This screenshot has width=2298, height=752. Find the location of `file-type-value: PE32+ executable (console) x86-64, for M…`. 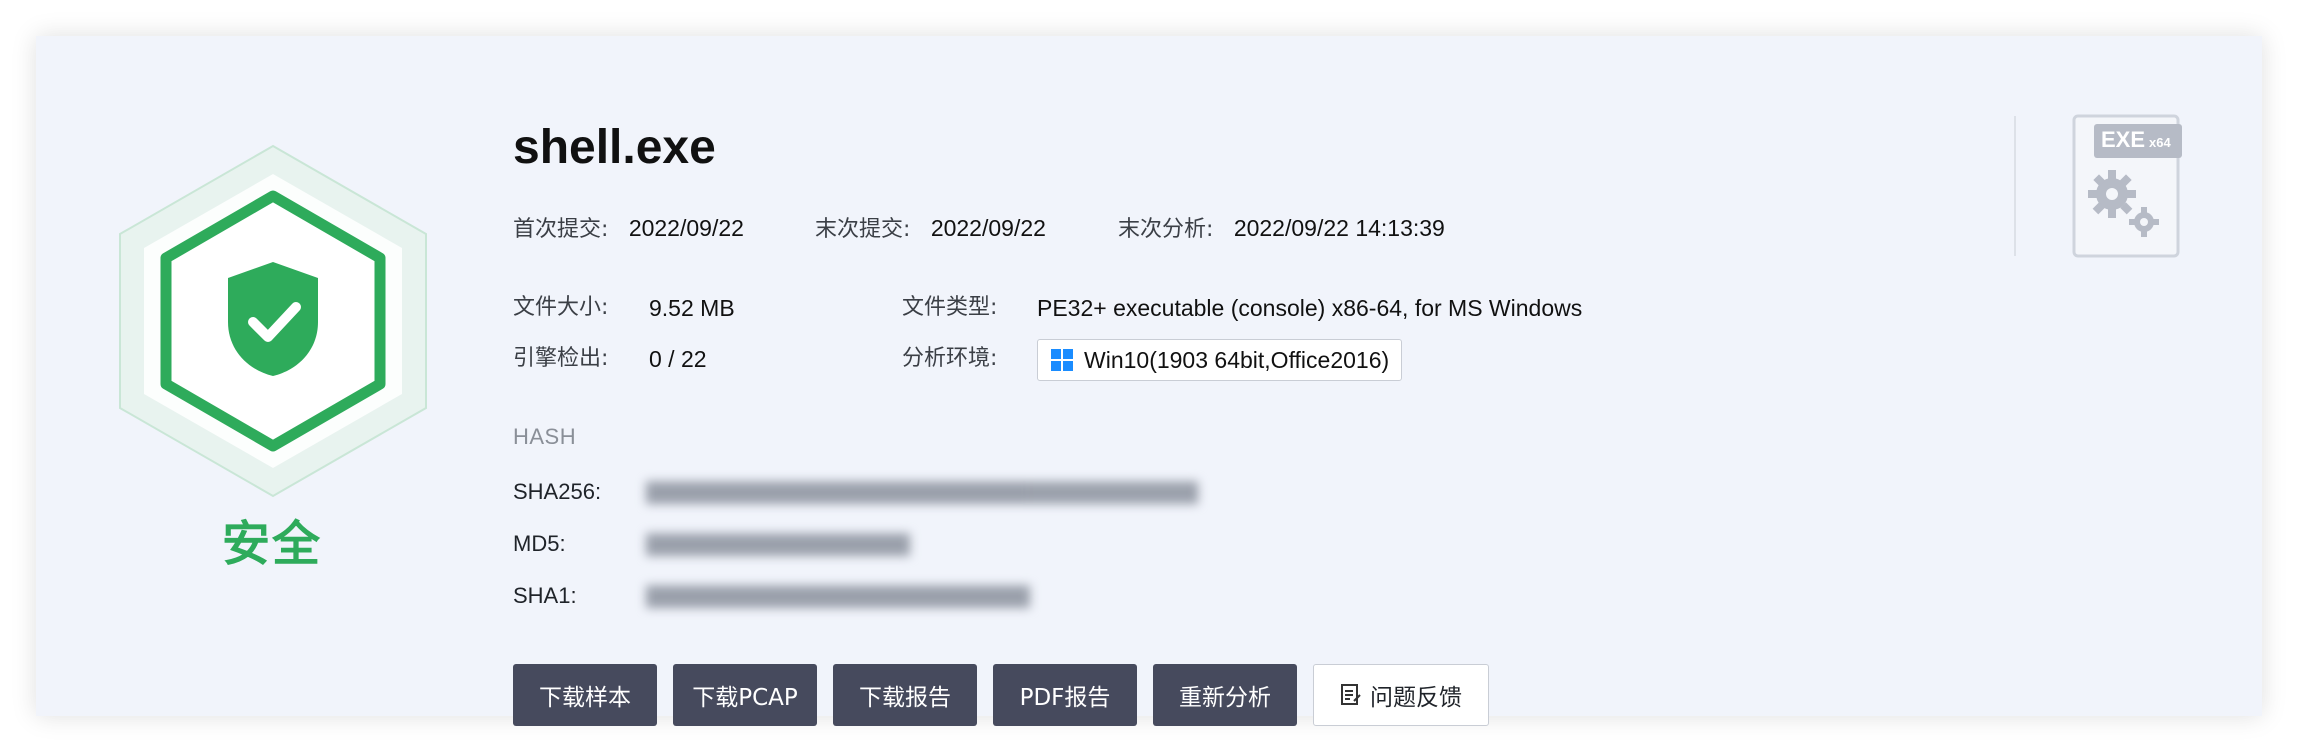

file-type-value: PE32+ executable (console) x86-64, for M… is located at coordinates (1310, 308).